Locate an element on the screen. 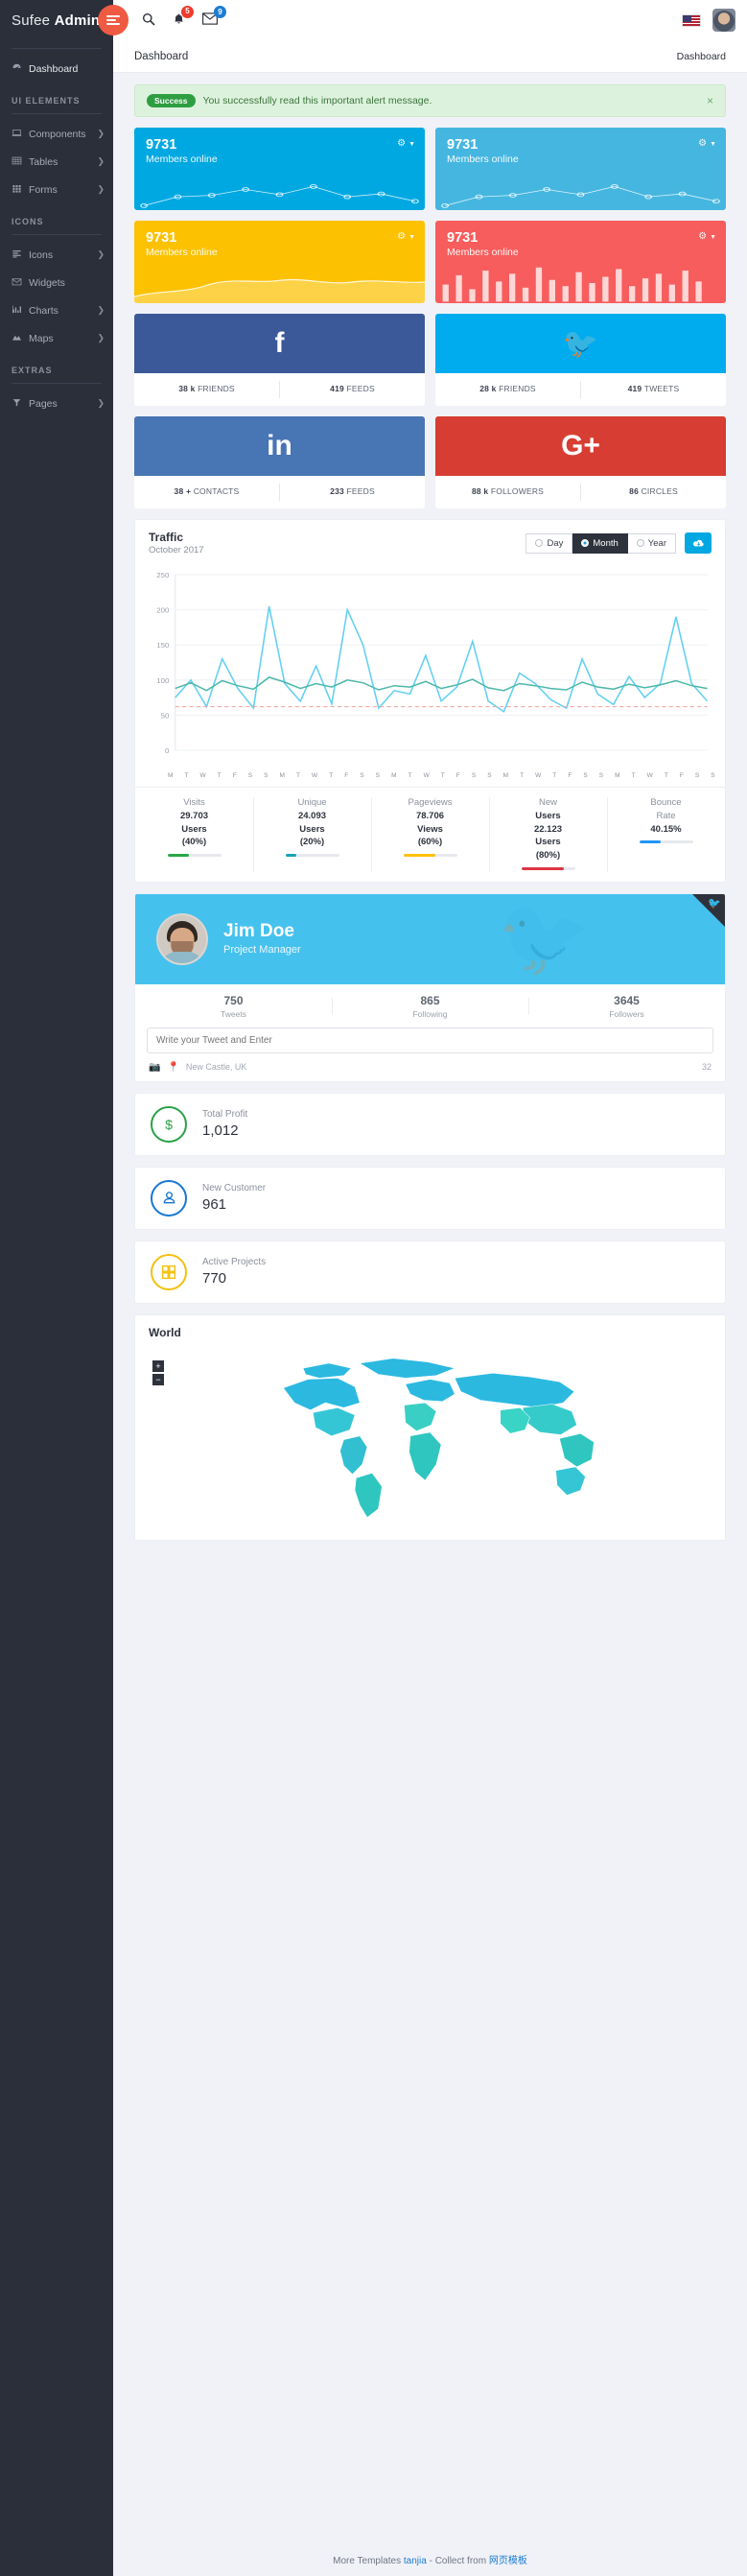 The height and width of the screenshot is (2576, 747). topbar: 5 9 is located at coordinates (422, 20).